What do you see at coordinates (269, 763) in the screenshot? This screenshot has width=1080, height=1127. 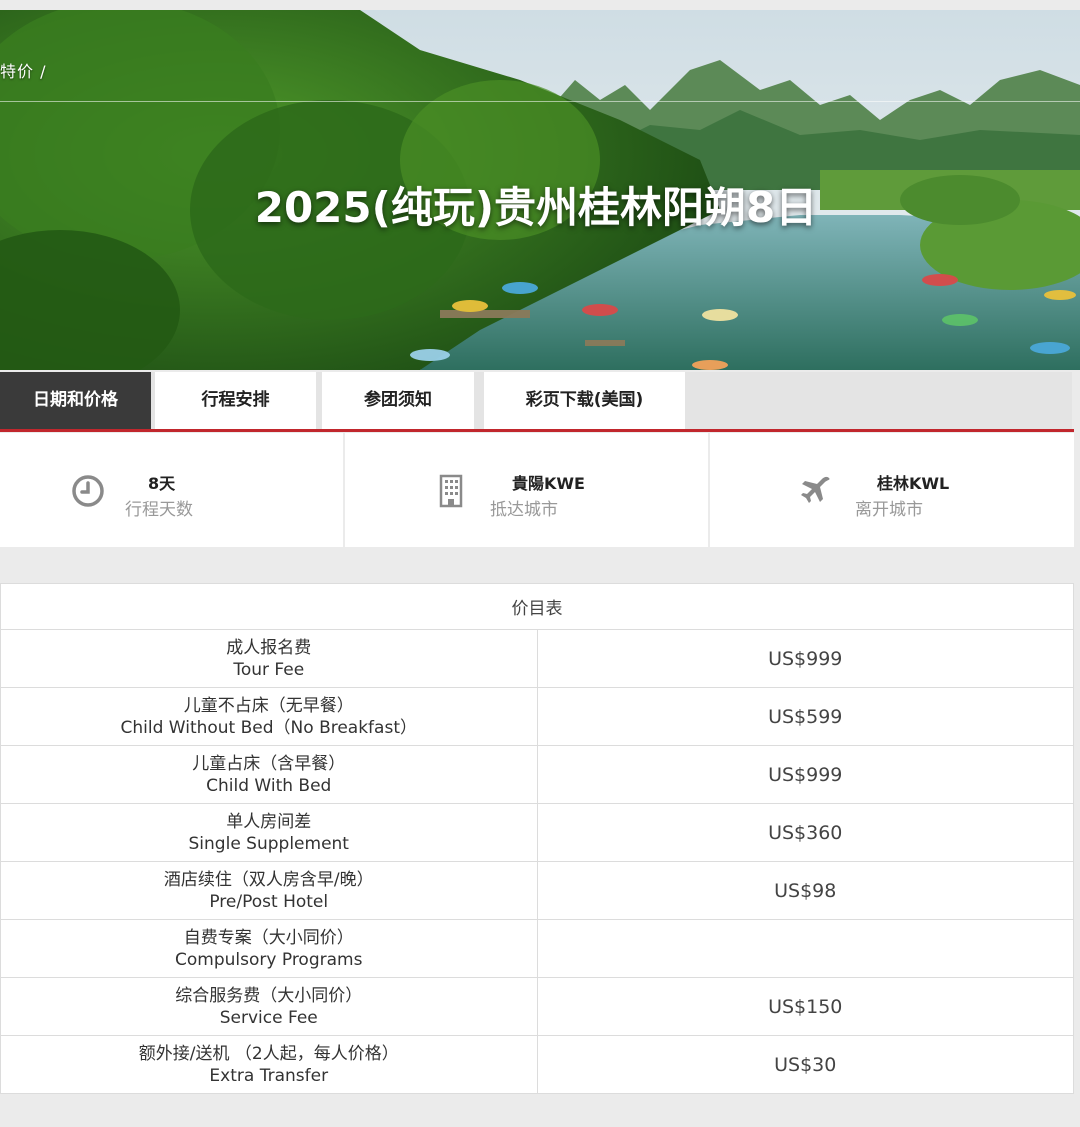 I see `fee-label-cn: 儿童占床（含早餐）` at bounding box center [269, 763].